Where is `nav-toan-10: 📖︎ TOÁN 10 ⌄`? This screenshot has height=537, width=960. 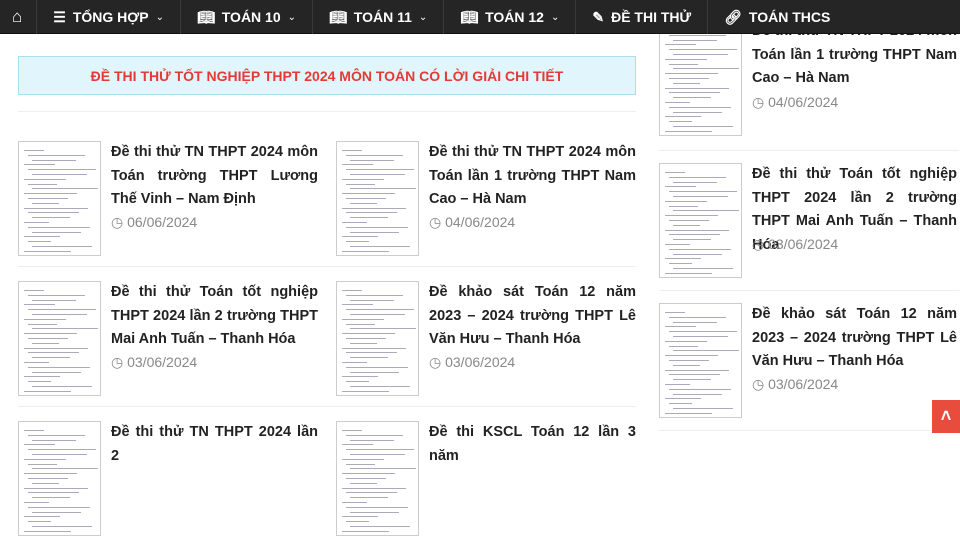
nav-toan-10: 📖︎ TOÁN 10 ⌄ is located at coordinates (247, 17).